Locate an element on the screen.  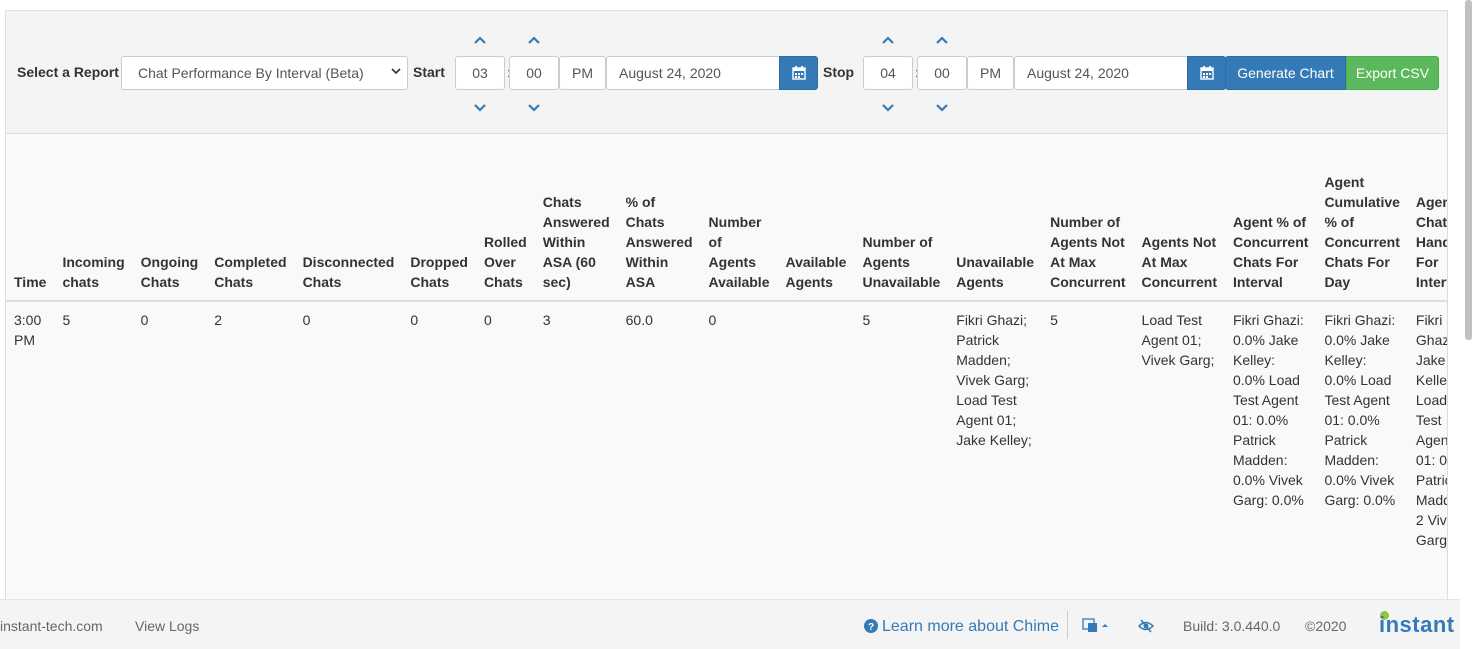
stop-minute-input: 00 is located at coordinates (942, 73).